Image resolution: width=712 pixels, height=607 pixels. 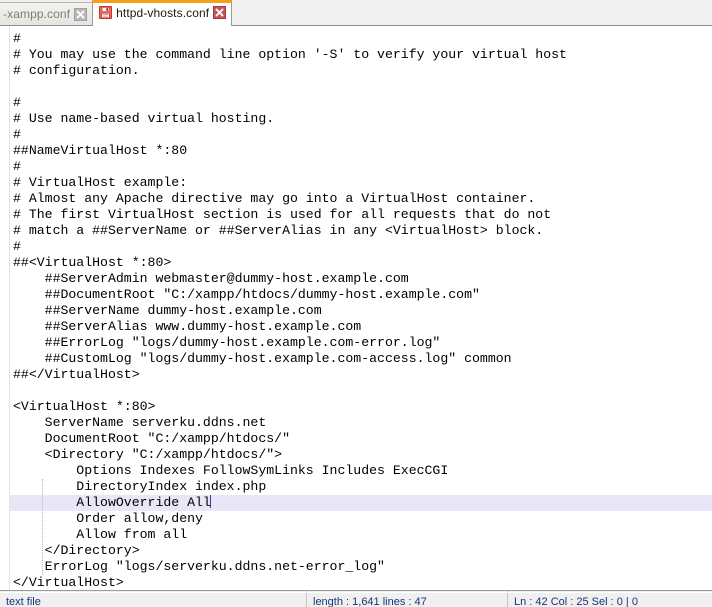 I want to click on tab-label: -xampp.conf, so click(x=37, y=14).